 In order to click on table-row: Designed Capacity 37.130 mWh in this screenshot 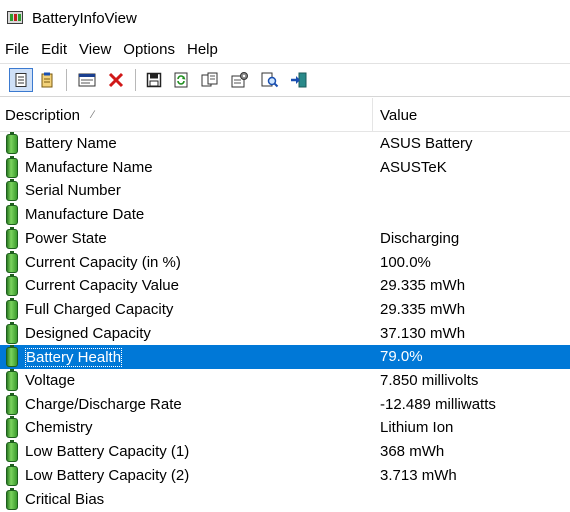, I will do `click(285, 333)`.